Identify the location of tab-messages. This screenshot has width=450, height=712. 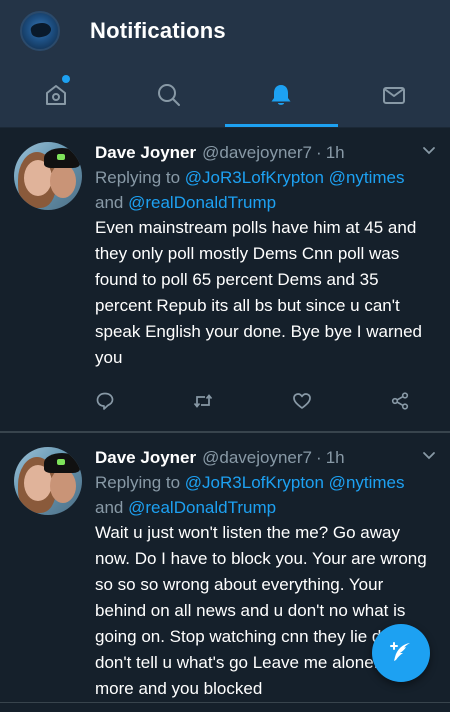
(394, 94).